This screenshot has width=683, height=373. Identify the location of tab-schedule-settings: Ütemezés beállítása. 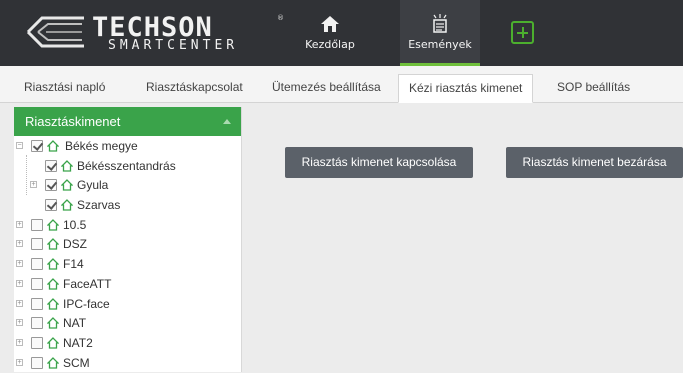
(326, 88).